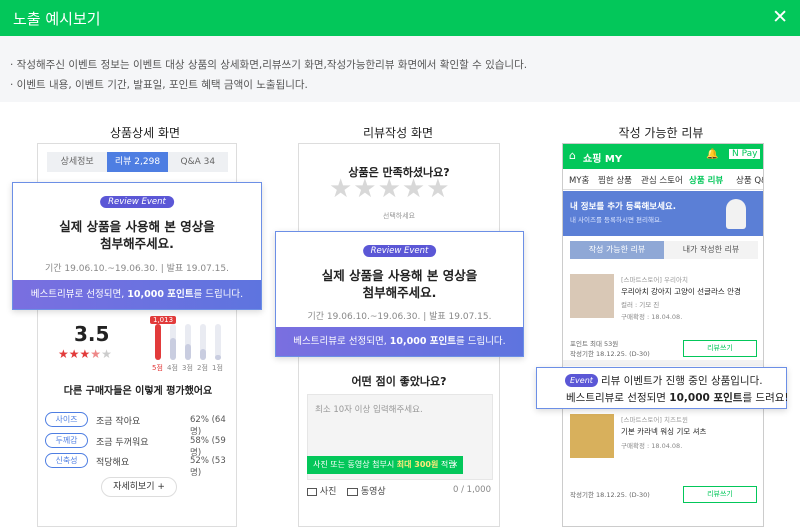  Describe the element at coordinates (390, 189) in the screenshot. I see `rating-star-select: ★★★★★` at that location.